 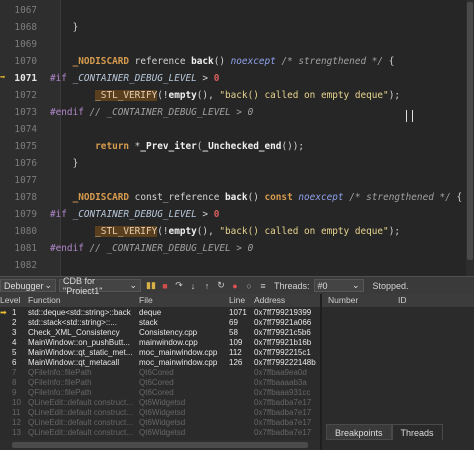 I want to click on continue-icon: ▮▮, so click(x=151, y=286).